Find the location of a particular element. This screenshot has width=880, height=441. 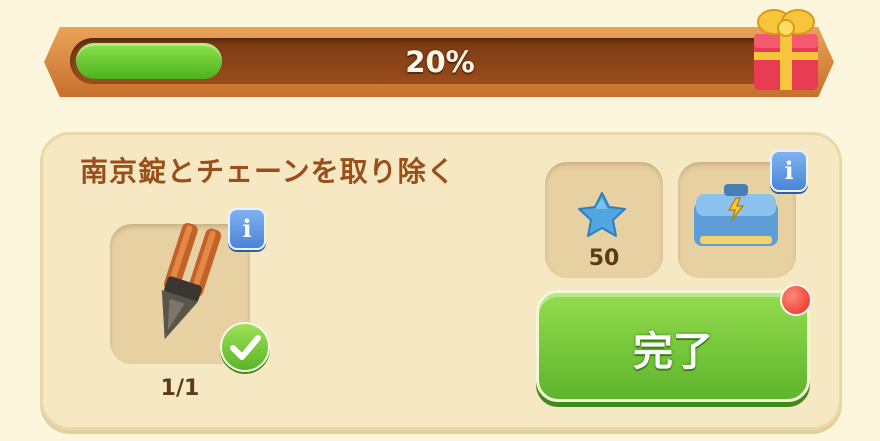

task-title: 南京錠とチェーンを取り除く is located at coordinates (268, 171).